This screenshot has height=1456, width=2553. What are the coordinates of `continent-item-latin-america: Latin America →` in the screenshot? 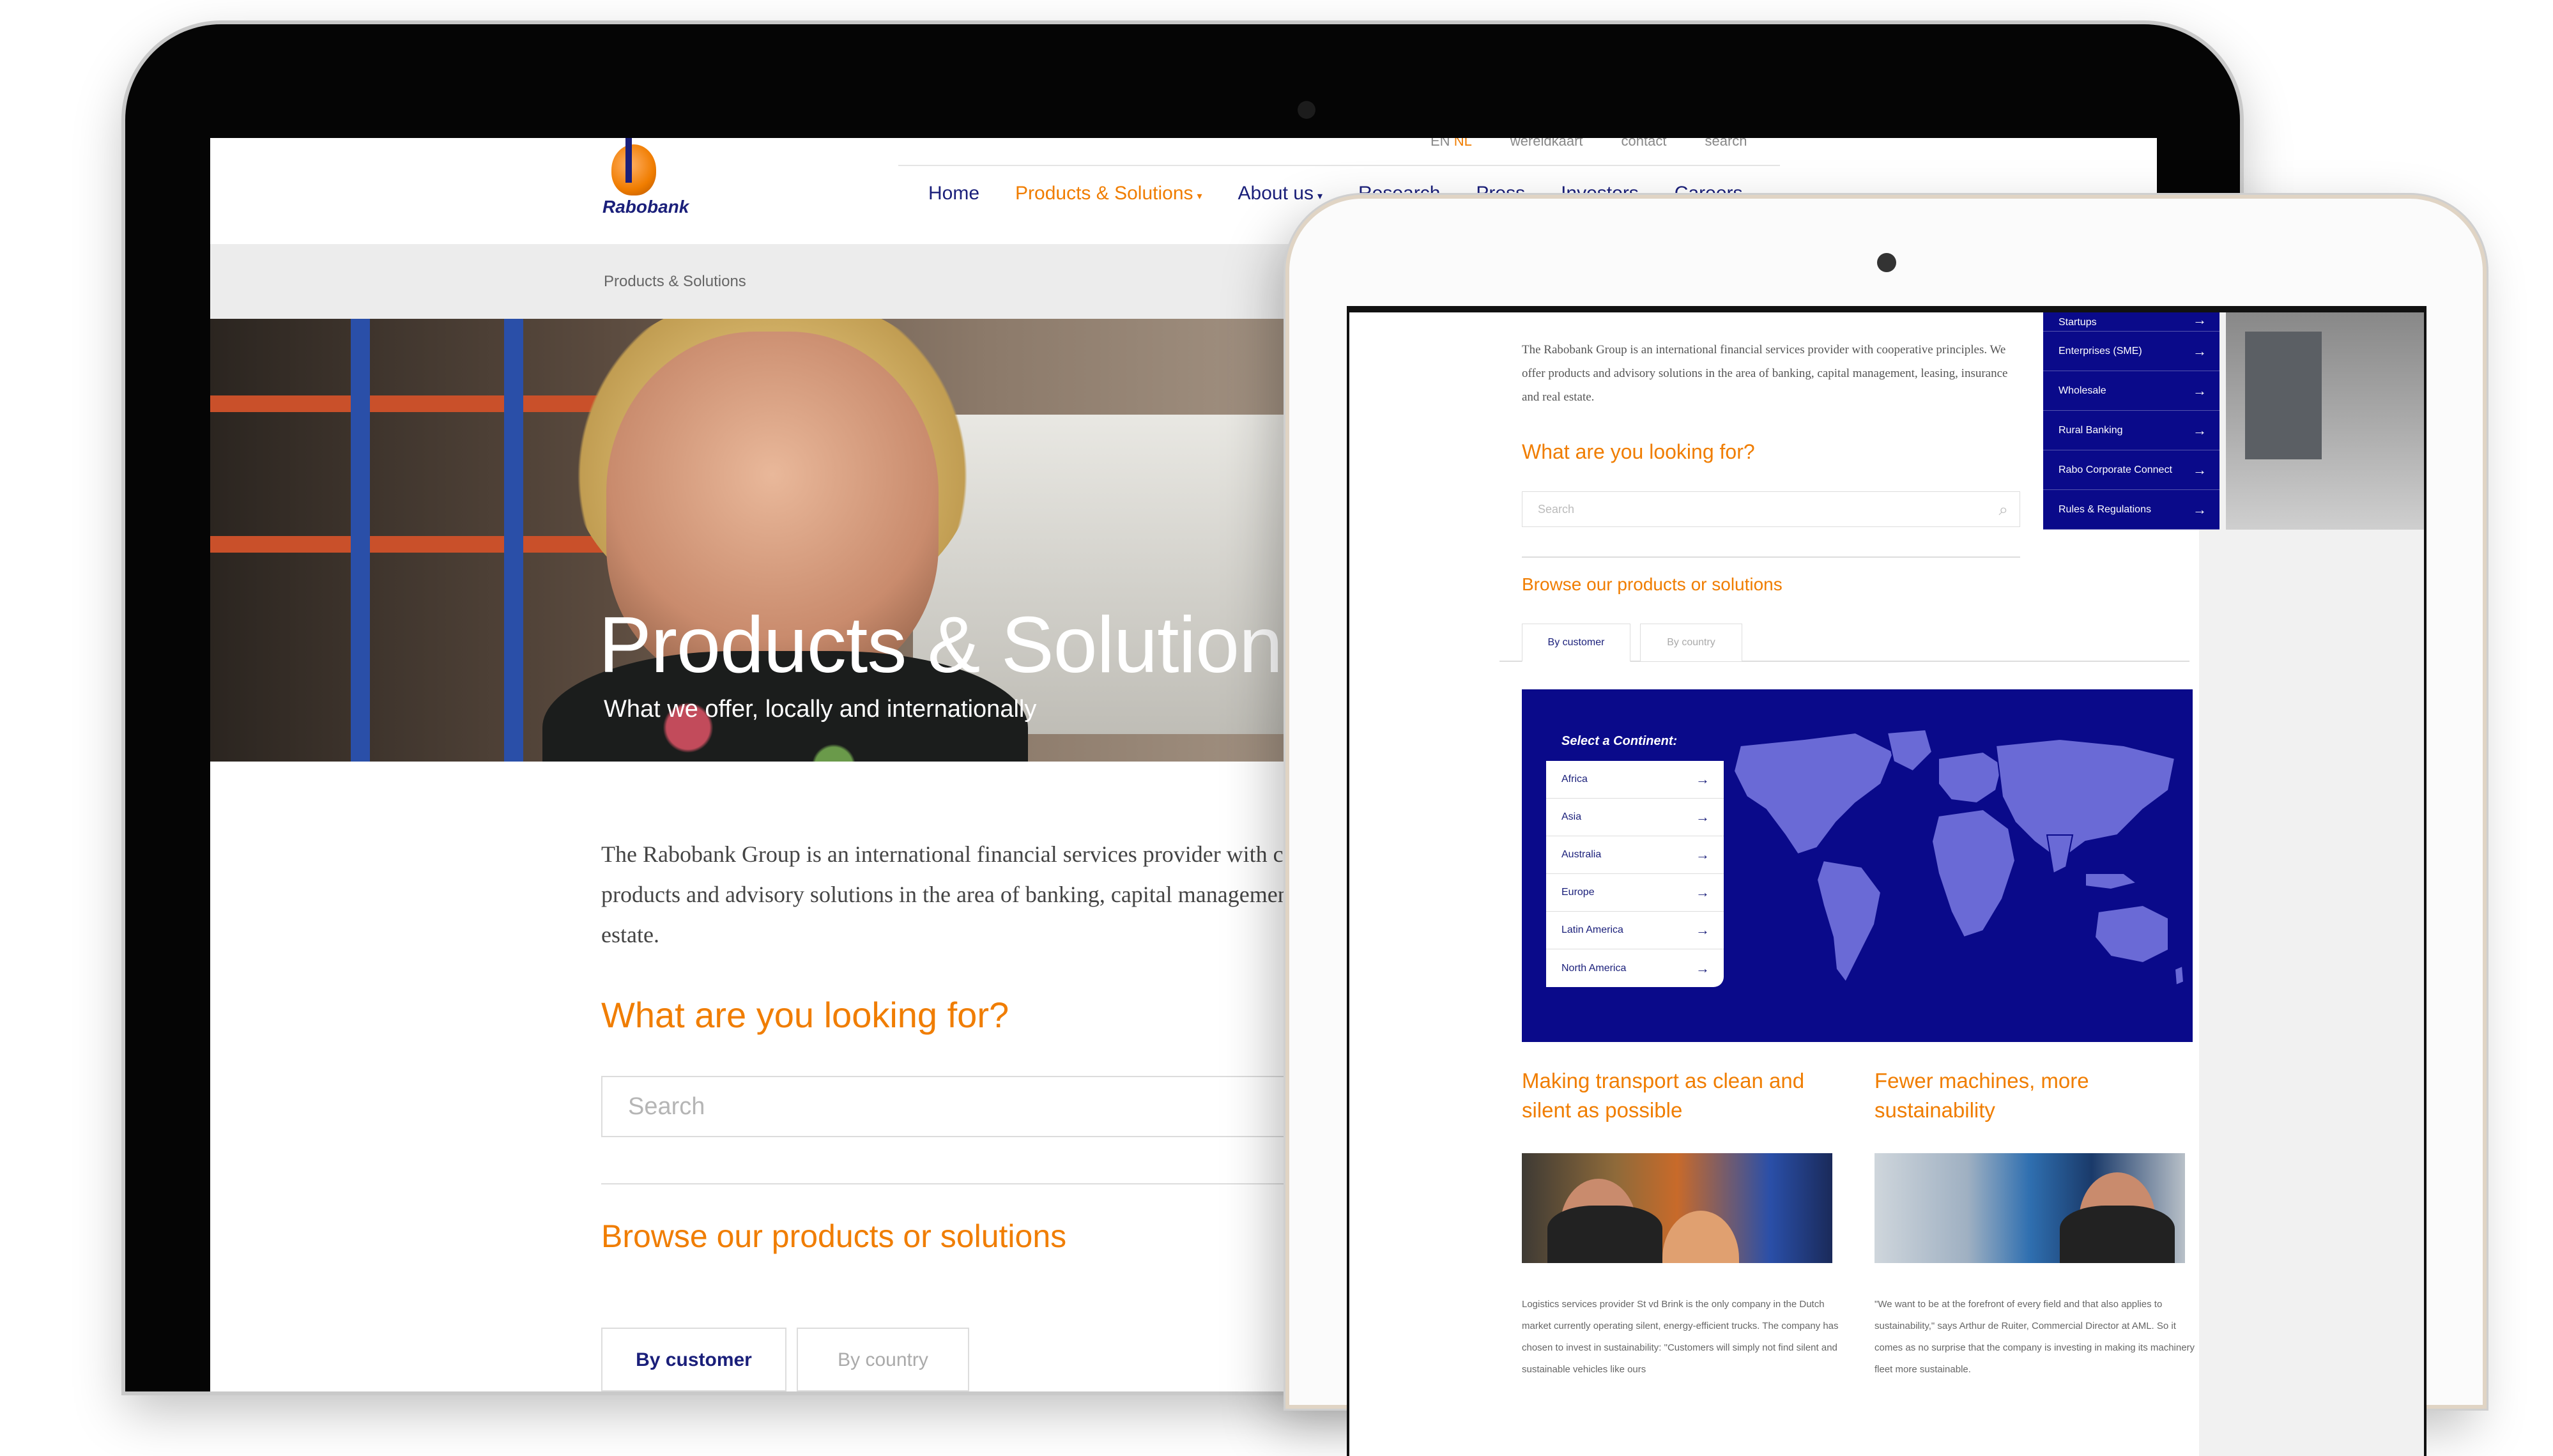 It's located at (1635, 931).